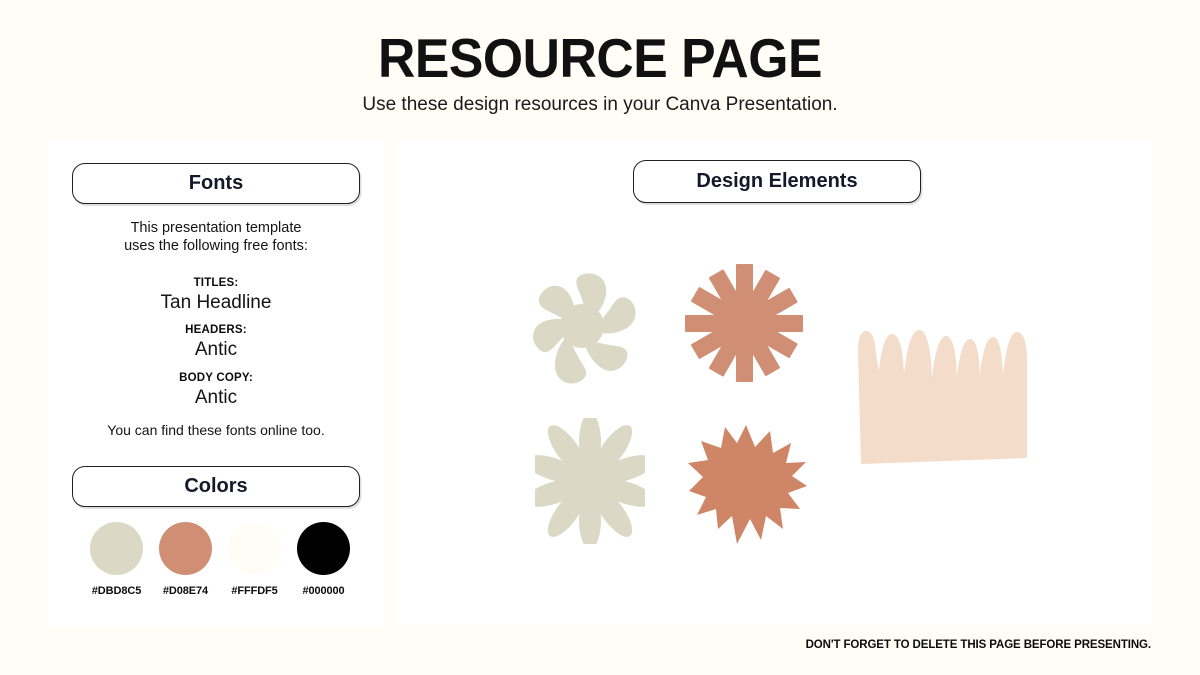 The image size is (1200, 675). What do you see at coordinates (942, 396) in the screenshot?
I see `grass-block-icon` at bounding box center [942, 396].